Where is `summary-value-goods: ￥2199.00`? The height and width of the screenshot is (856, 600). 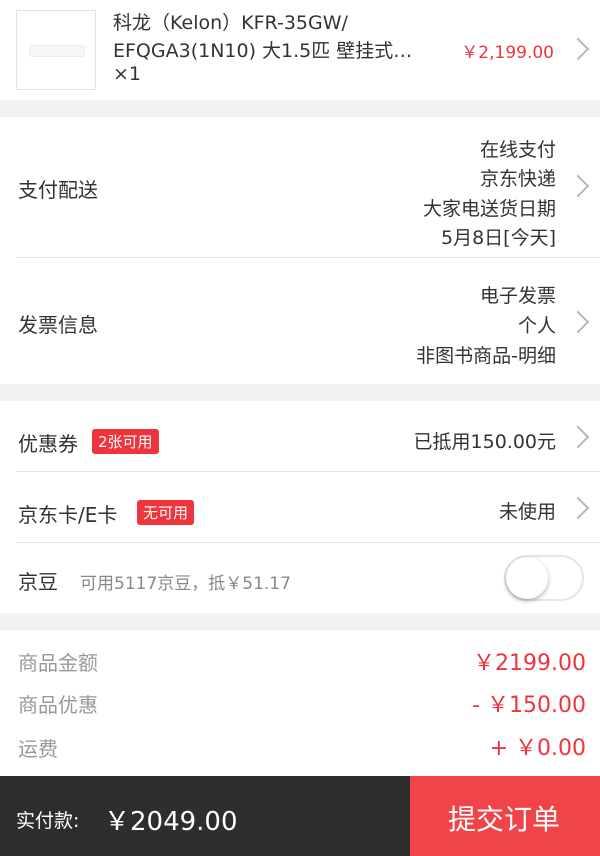 summary-value-goods: ￥2199.00 is located at coordinates (529, 663).